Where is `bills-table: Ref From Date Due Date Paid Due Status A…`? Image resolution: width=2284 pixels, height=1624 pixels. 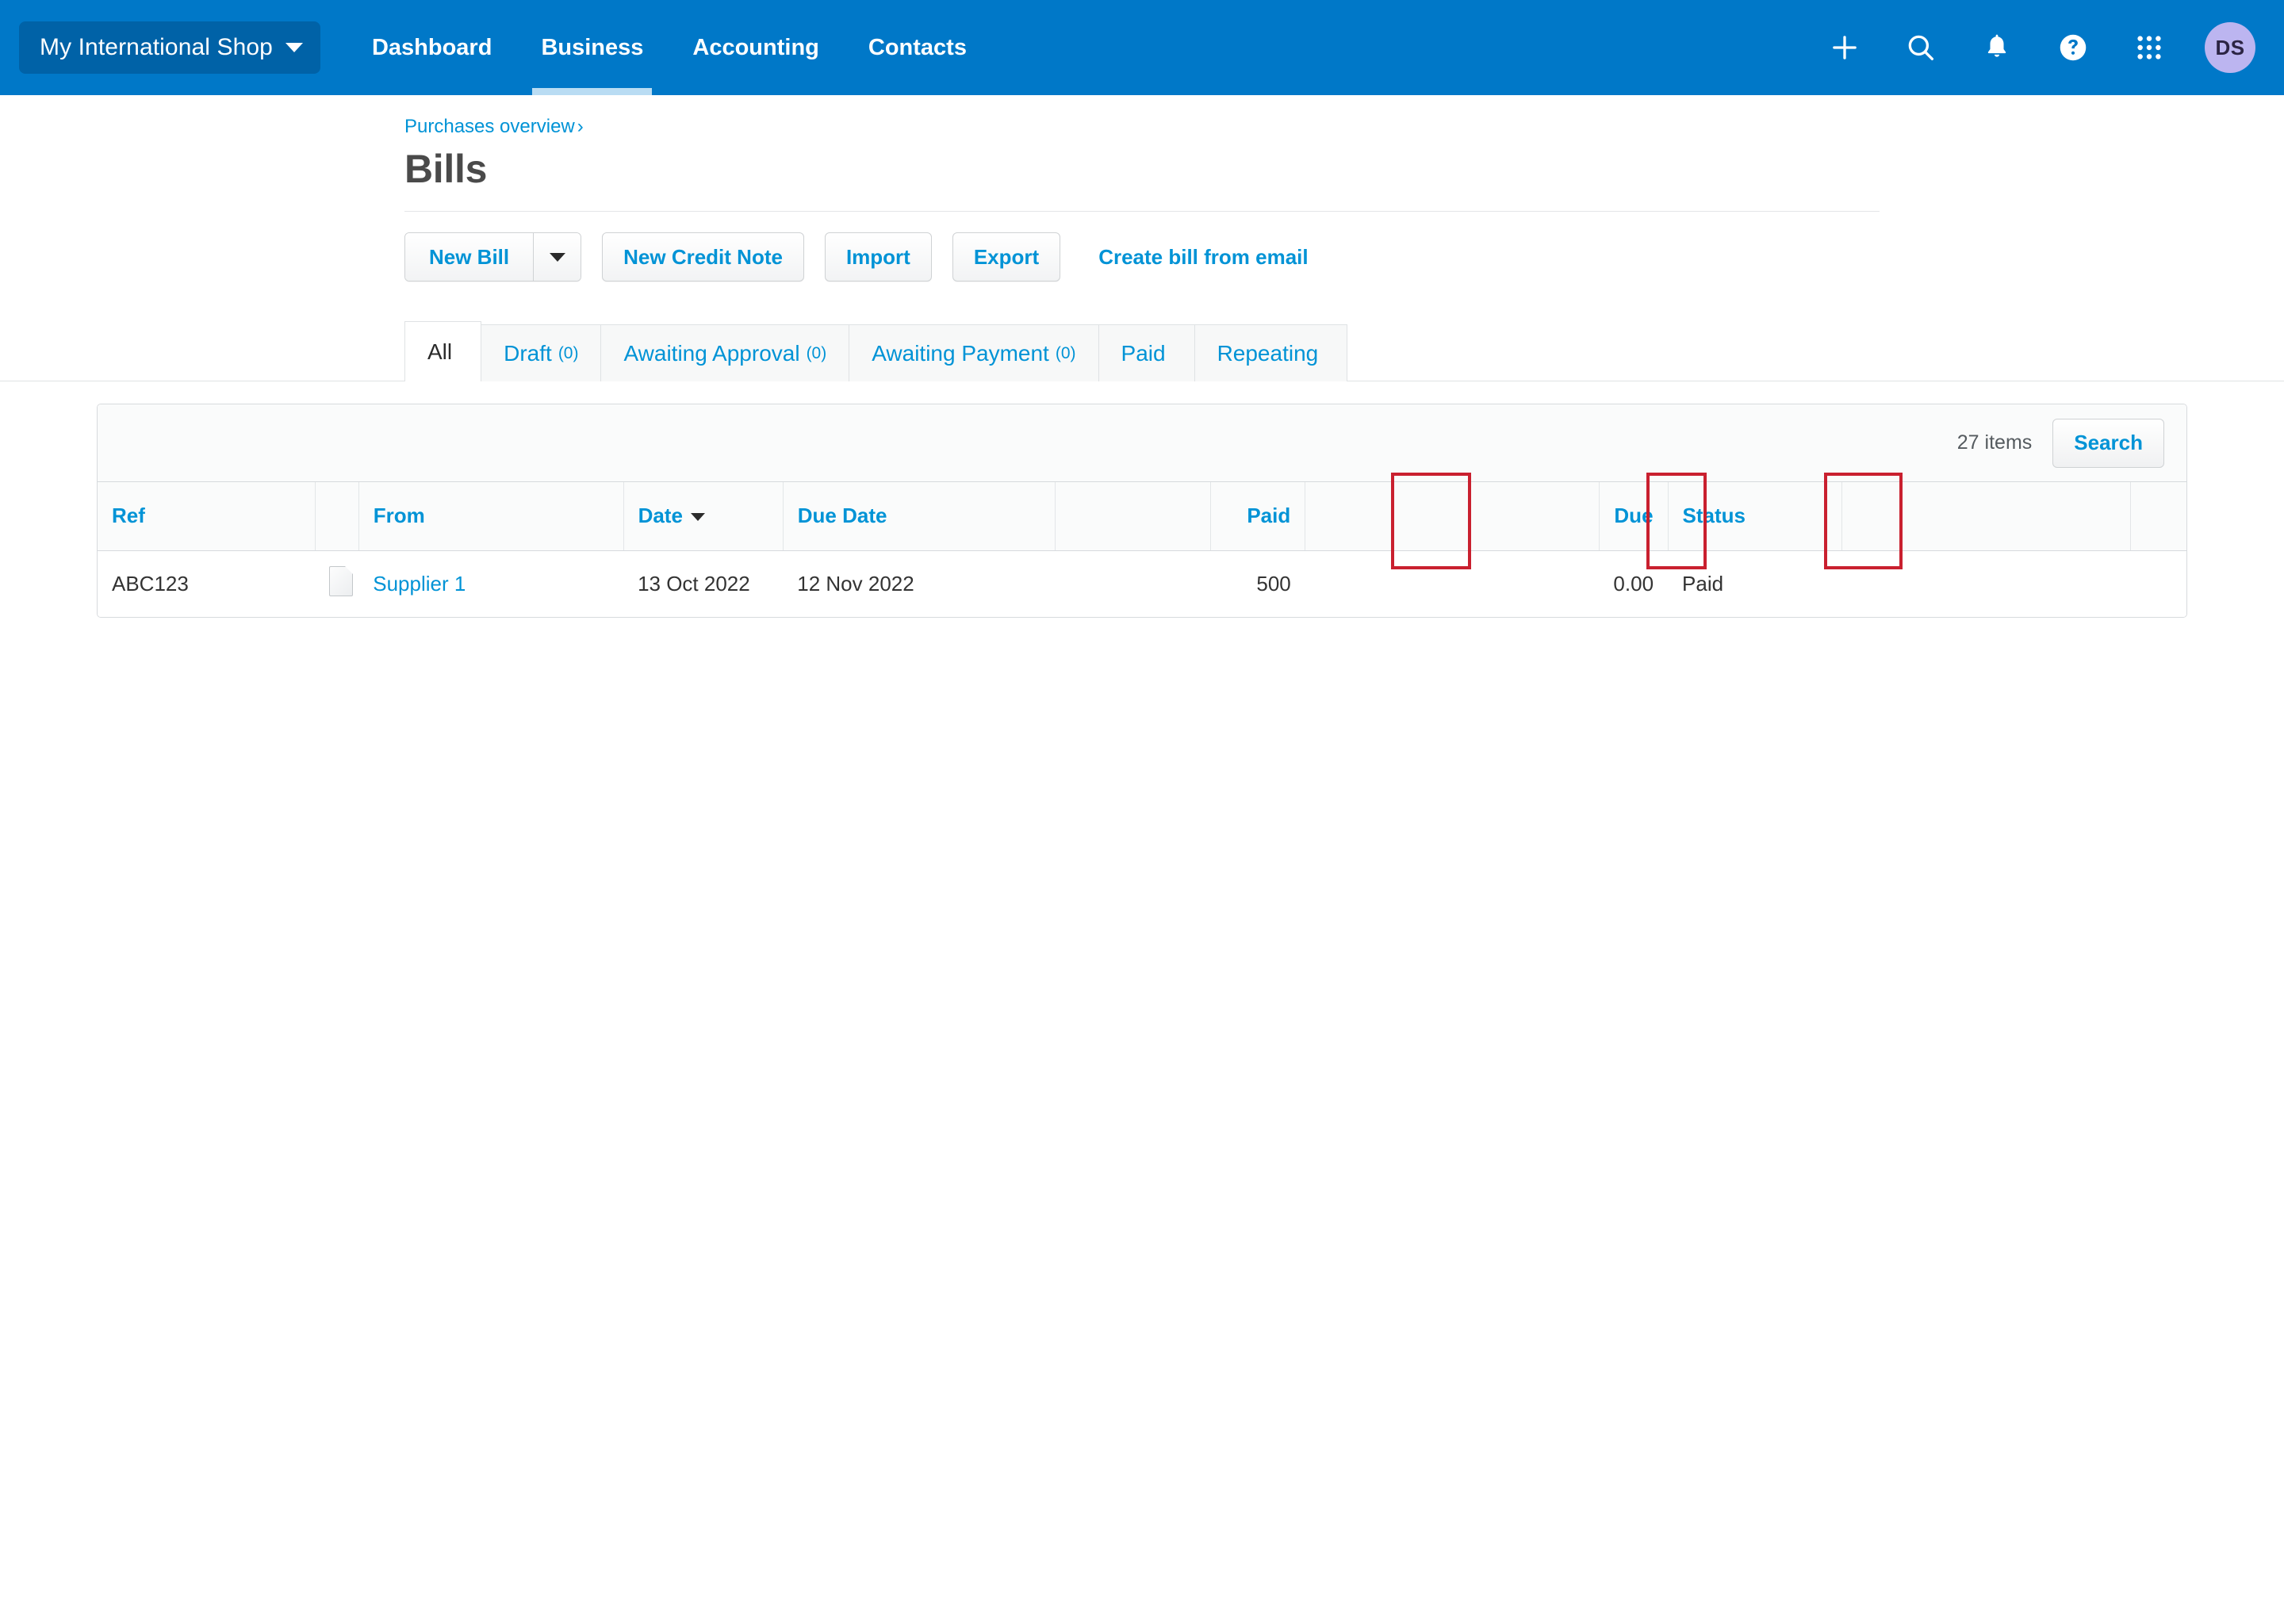
bills-table: Ref From Date Due Date Paid Due Status A… is located at coordinates (1142, 549).